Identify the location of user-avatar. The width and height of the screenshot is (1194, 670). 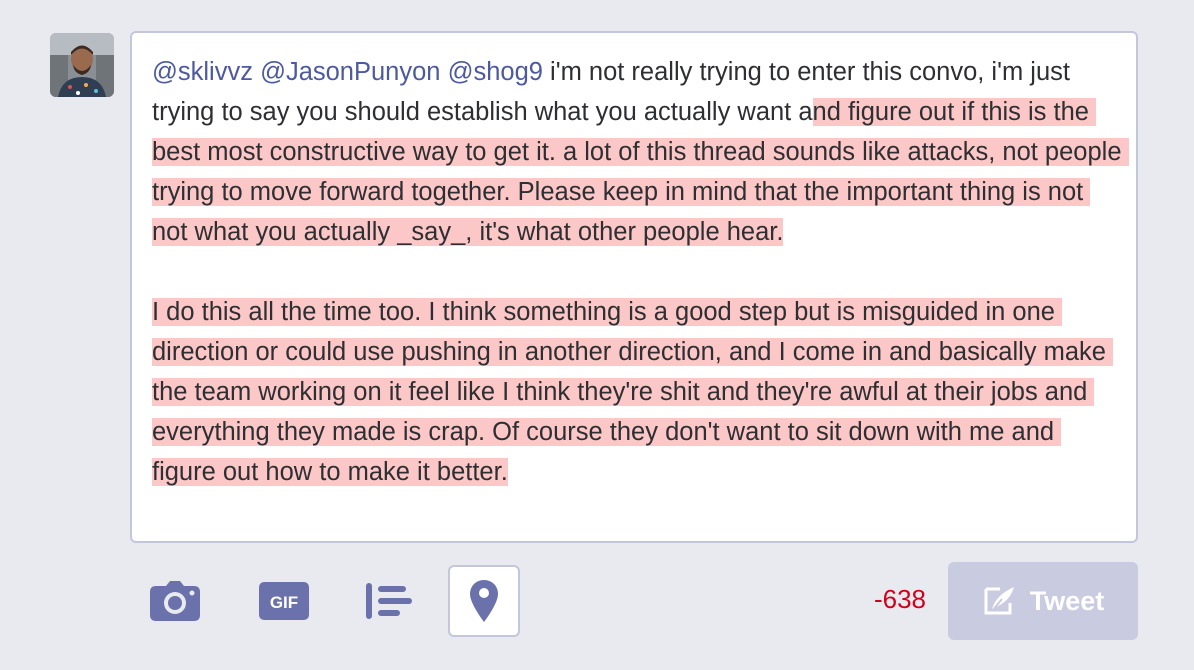
(82, 65).